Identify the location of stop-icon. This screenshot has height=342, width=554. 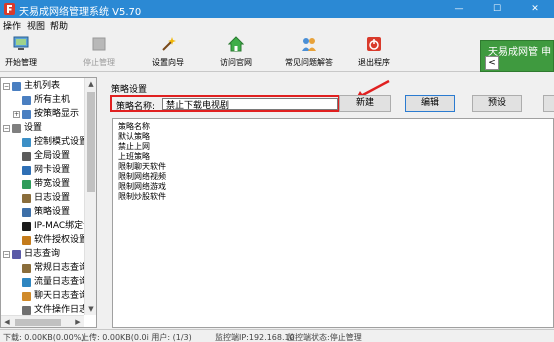
(99, 44).